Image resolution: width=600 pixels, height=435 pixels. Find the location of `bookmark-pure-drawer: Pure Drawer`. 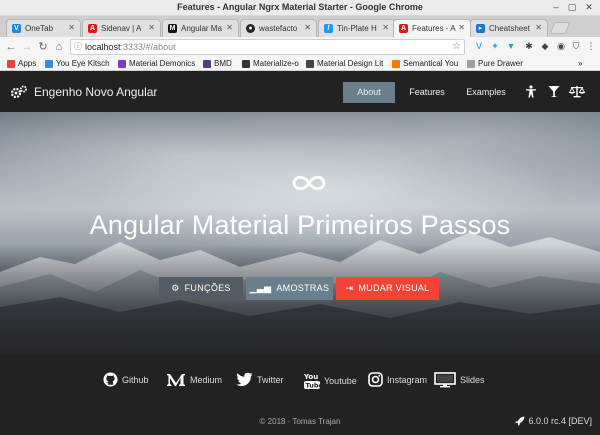

bookmark-pure-drawer: Pure Drawer is located at coordinates (495, 64).